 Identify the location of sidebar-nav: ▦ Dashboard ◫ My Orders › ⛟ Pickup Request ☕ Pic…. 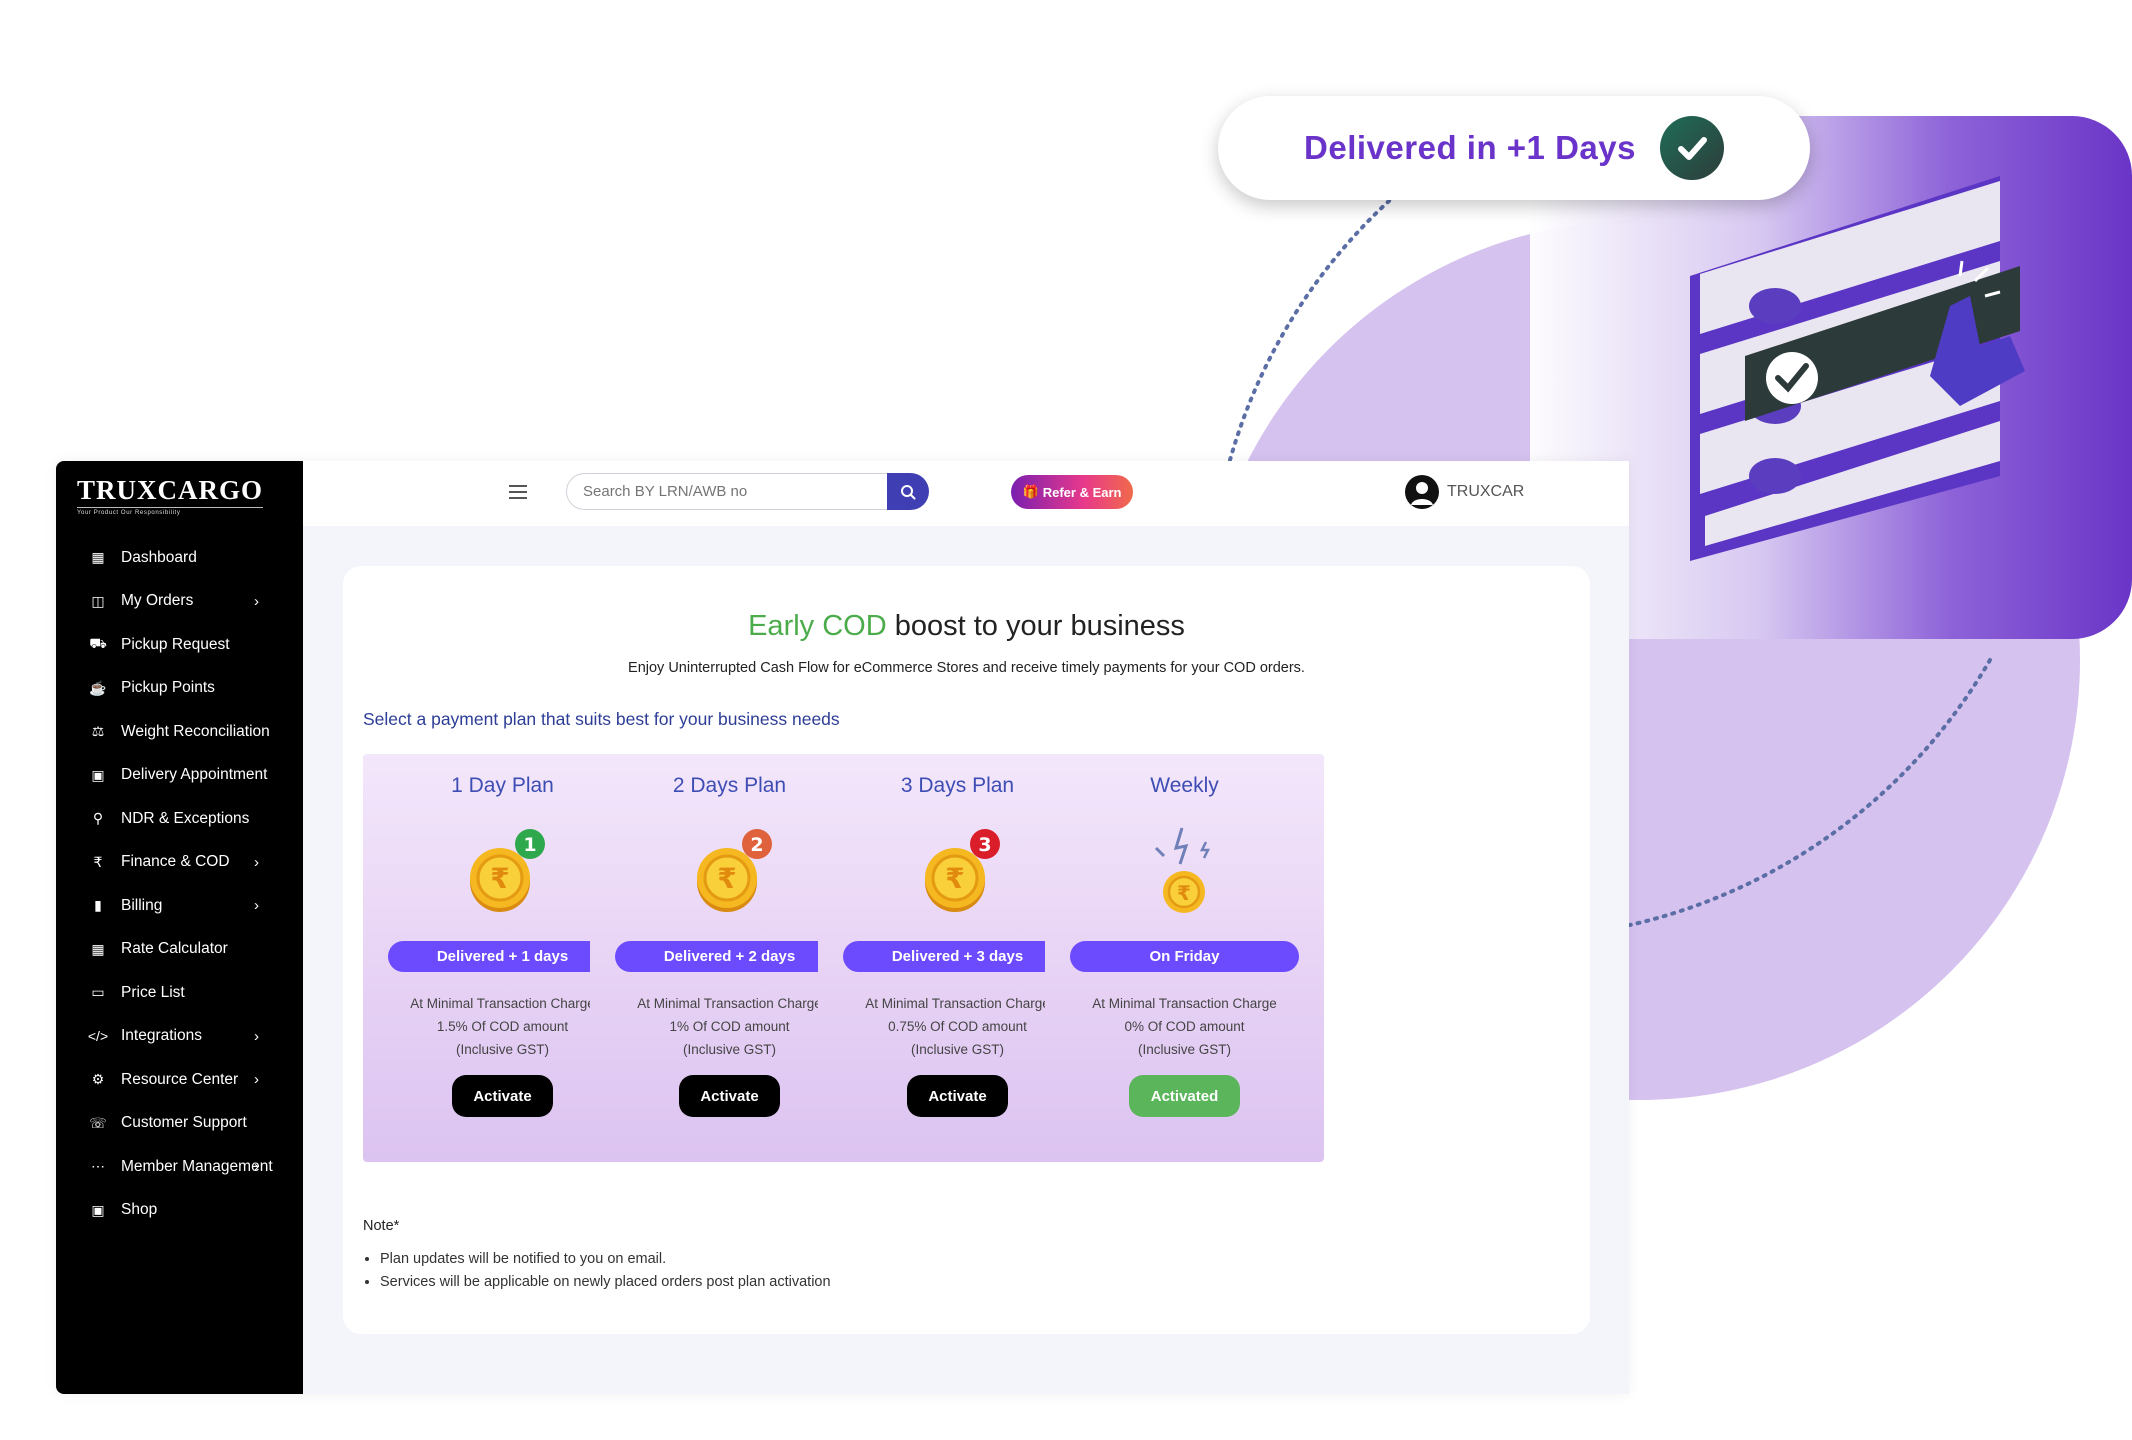
(179, 884).